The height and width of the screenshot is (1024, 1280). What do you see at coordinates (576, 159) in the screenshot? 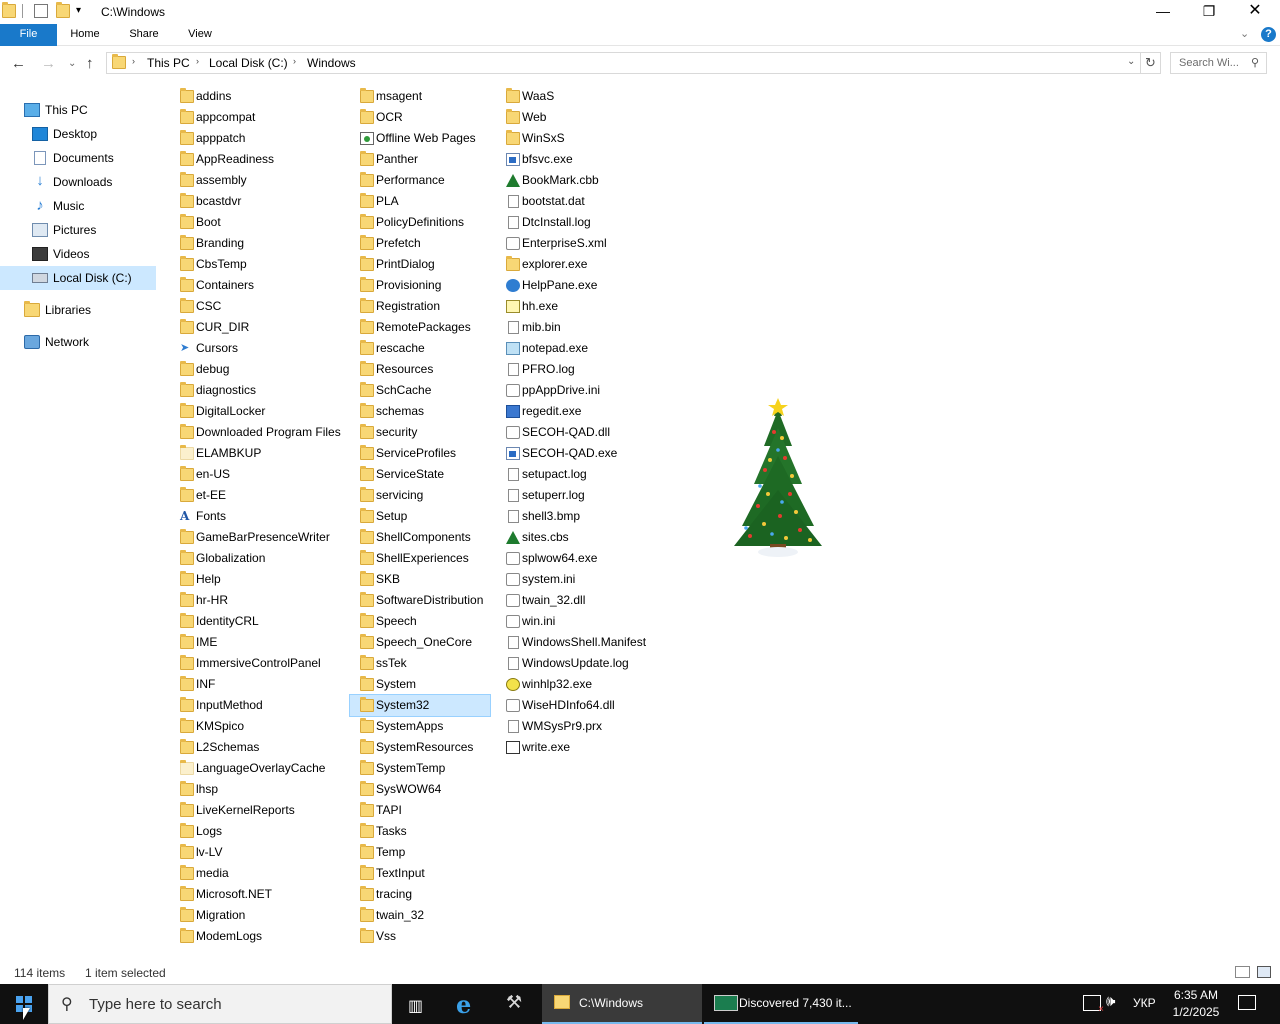
I see `file-item: bfsvc.exe` at bounding box center [576, 159].